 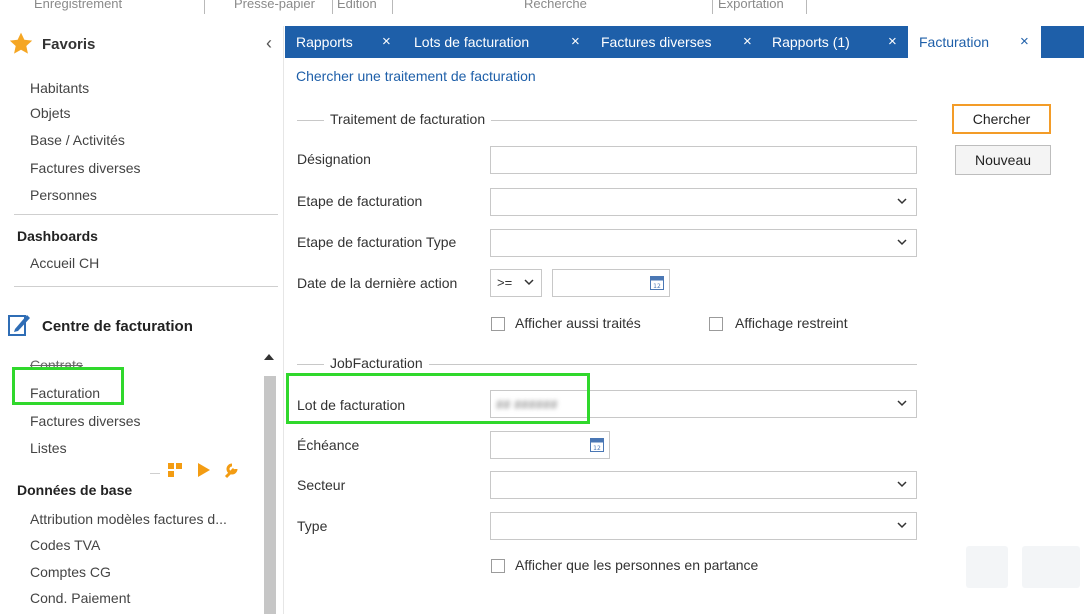 What do you see at coordinates (703, 526) in the screenshot?
I see `type-select` at bounding box center [703, 526].